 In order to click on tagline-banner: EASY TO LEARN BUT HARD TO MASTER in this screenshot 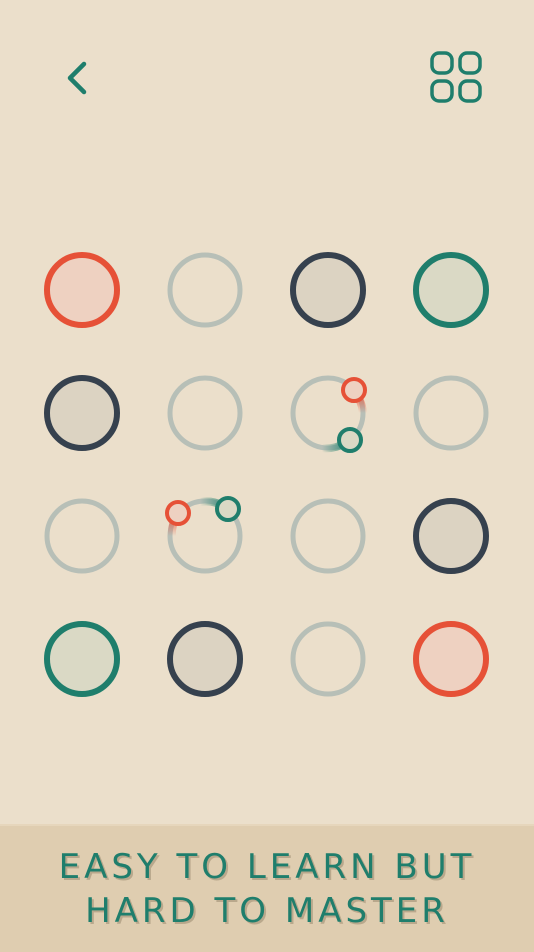, I will do `click(267, 888)`.